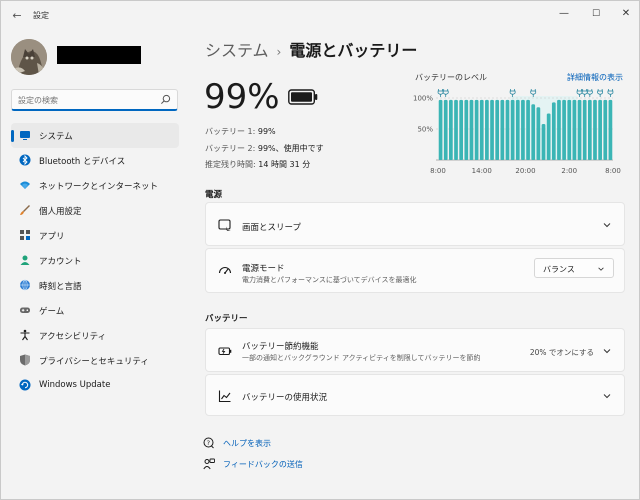  Describe the element at coordinates (95, 210) in the screenshot. I see `sidebar-item-personalization: 個人用設定` at that location.